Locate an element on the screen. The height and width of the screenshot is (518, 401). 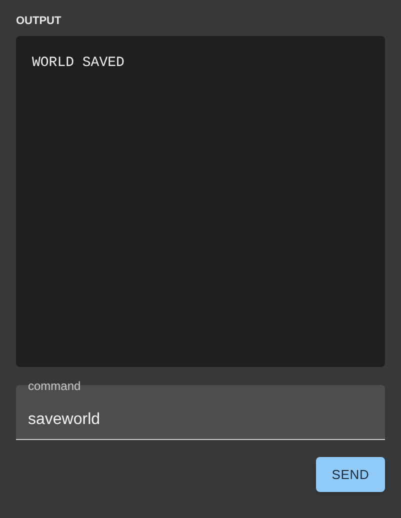
output-label: OUTPUT is located at coordinates (39, 21).